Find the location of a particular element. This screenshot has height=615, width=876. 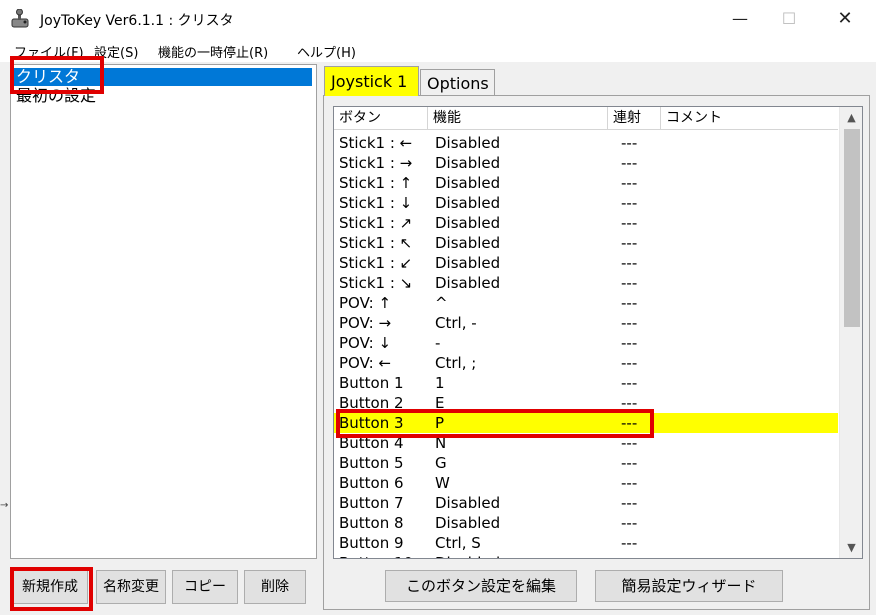

table-row: Button 2 E --- is located at coordinates (586, 403).